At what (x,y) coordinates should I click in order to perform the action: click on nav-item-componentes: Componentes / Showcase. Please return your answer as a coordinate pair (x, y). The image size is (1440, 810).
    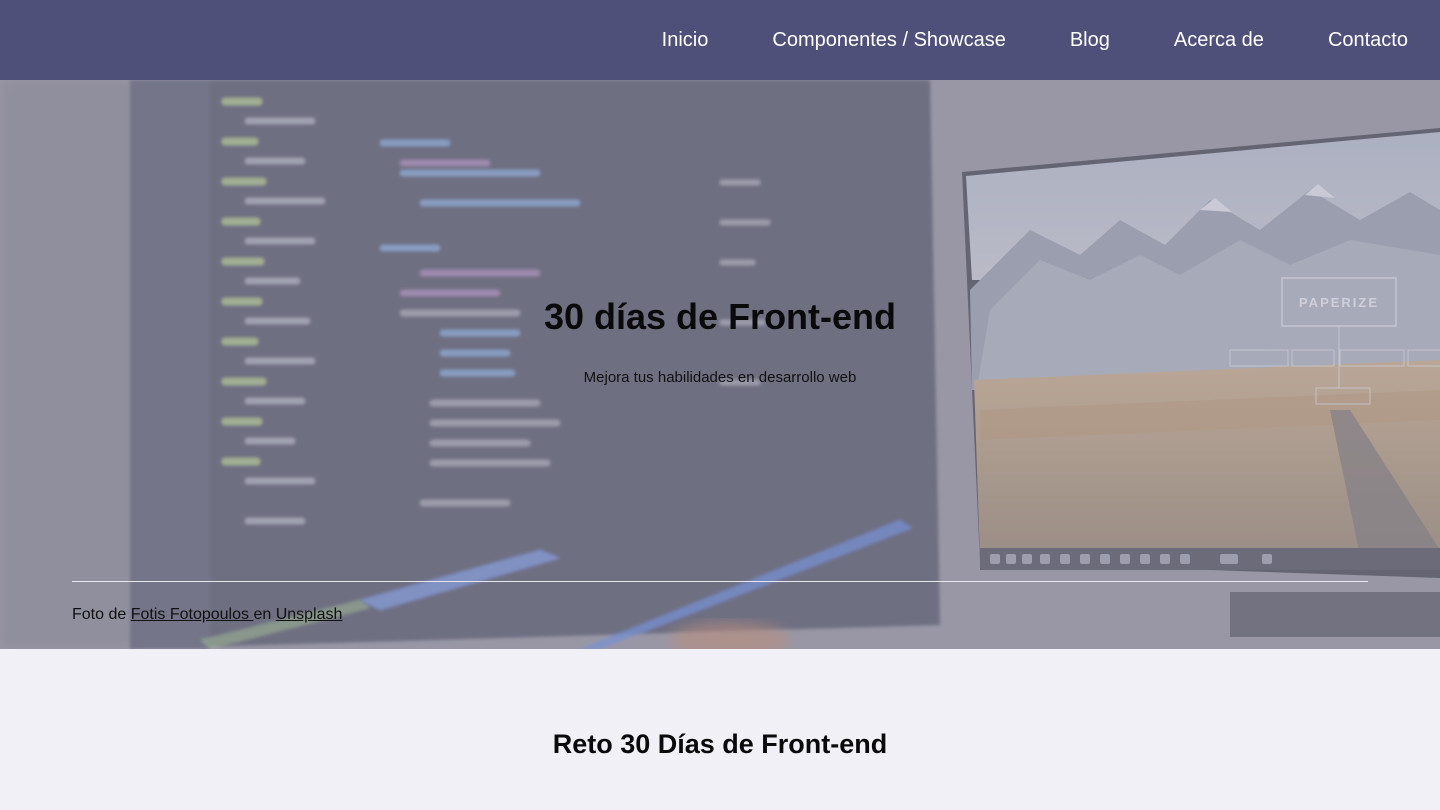
    Looking at the image, I should click on (888, 40).